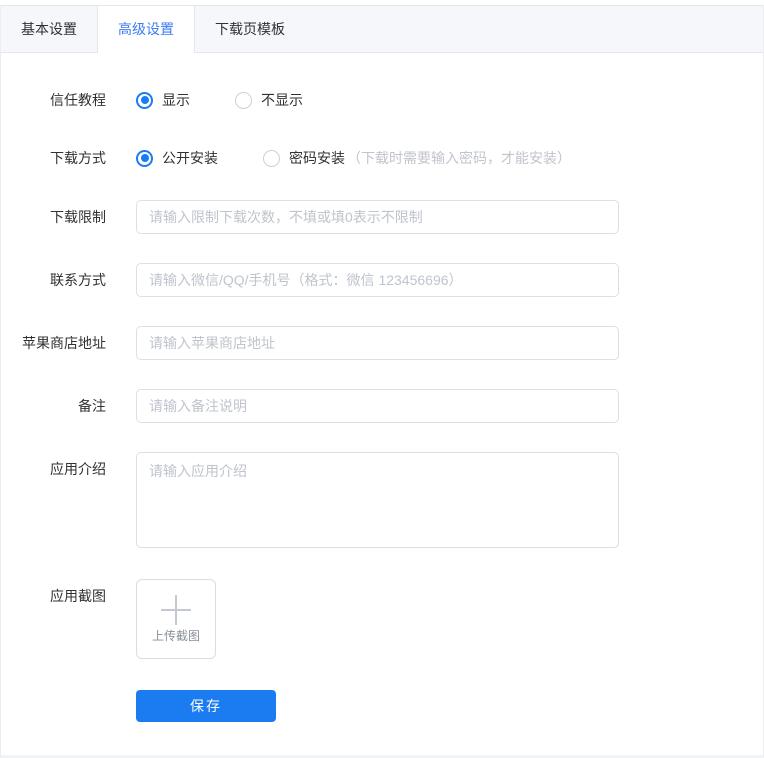 The height and width of the screenshot is (758, 764). I want to click on remark-row: 备注, so click(382, 406).